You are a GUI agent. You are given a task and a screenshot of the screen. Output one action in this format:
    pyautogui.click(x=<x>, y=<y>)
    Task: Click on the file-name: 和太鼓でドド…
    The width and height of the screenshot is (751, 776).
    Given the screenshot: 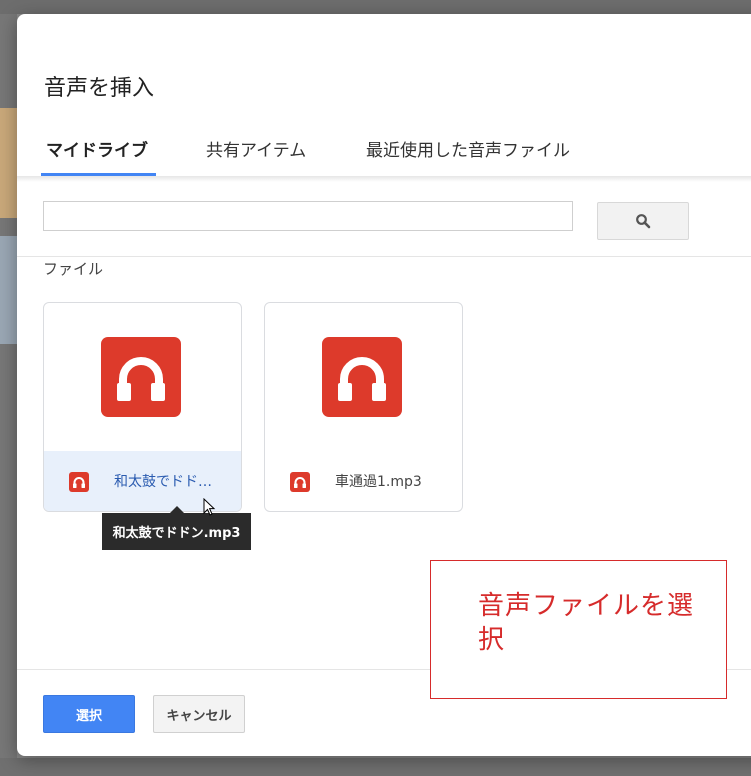 What is the action you would take?
    pyautogui.click(x=163, y=482)
    